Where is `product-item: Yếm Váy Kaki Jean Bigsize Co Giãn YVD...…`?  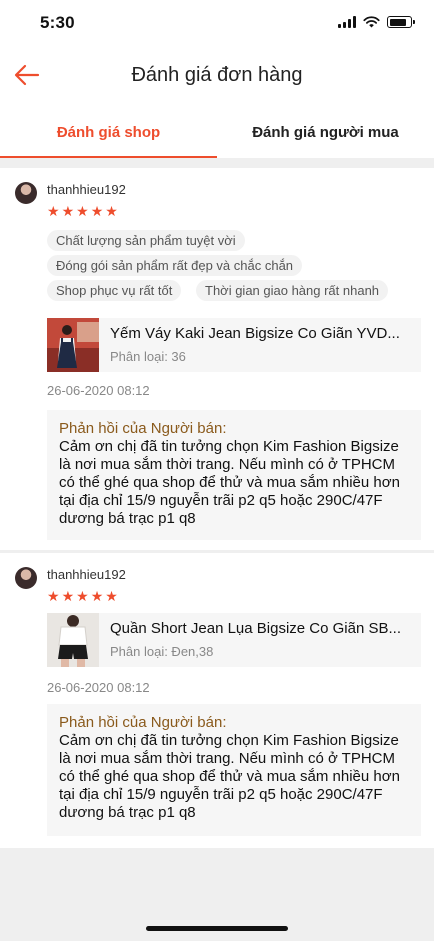 product-item: Yếm Váy Kaki Jean Bigsize Co Giãn YVD...… is located at coordinates (234, 345).